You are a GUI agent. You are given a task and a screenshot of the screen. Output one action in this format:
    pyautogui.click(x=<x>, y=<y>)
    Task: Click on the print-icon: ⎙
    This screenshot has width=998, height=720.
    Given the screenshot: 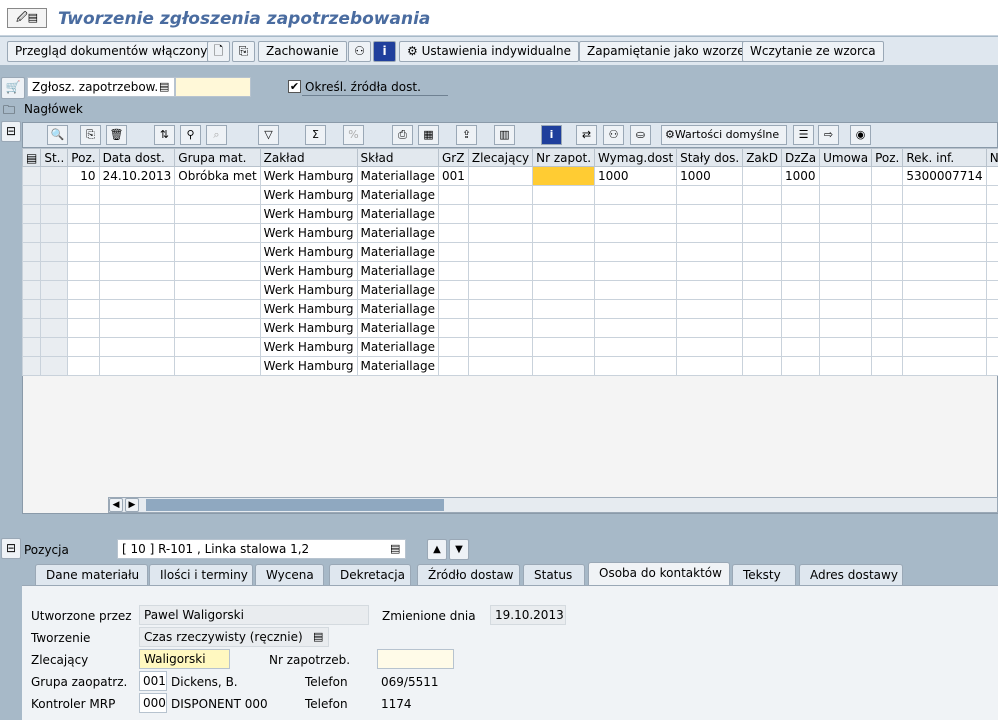 What is the action you would take?
    pyautogui.click(x=402, y=135)
    